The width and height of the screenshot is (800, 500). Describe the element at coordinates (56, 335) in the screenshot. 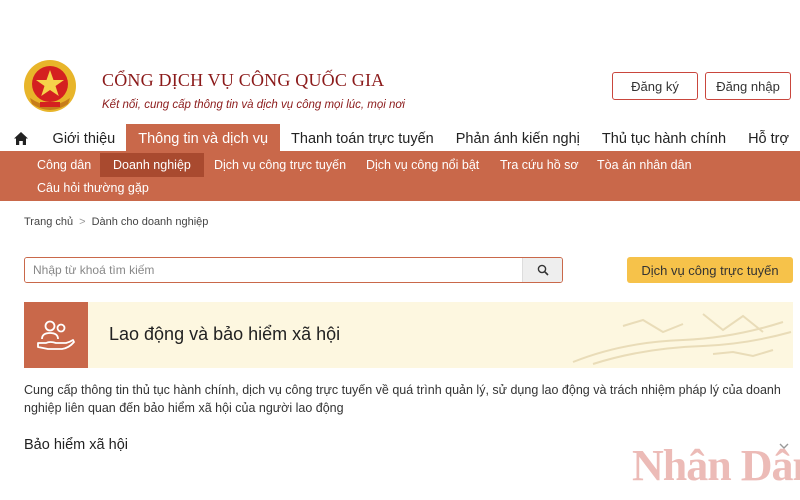

I see `hand-people-icon` at that location.